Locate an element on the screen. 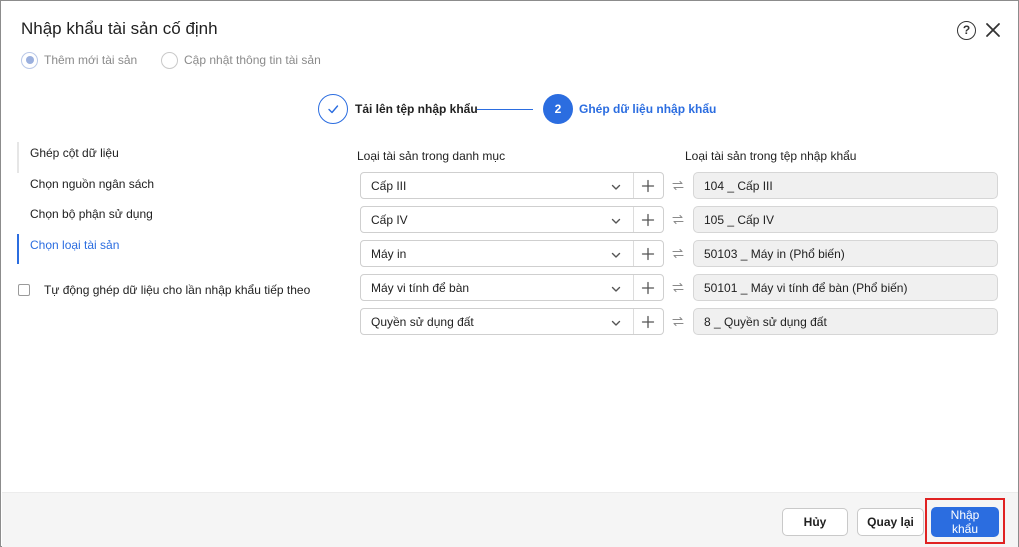  step-connector is located at coordinates (505, 110).